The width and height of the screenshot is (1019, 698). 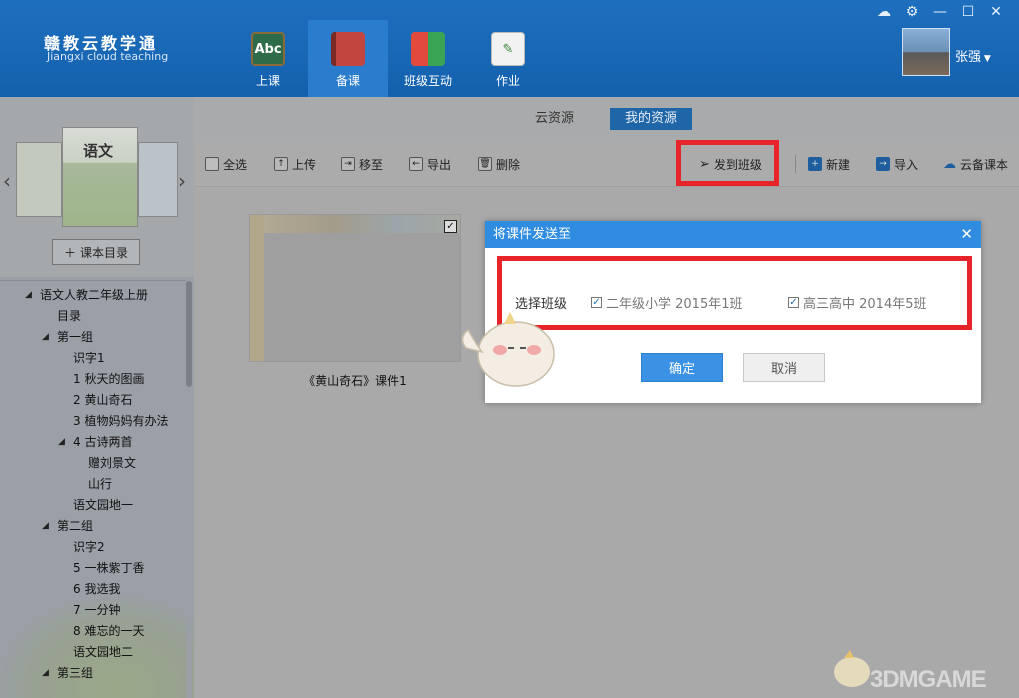 I want to click on scrollbar-thumb, so click(x=189, y=334).